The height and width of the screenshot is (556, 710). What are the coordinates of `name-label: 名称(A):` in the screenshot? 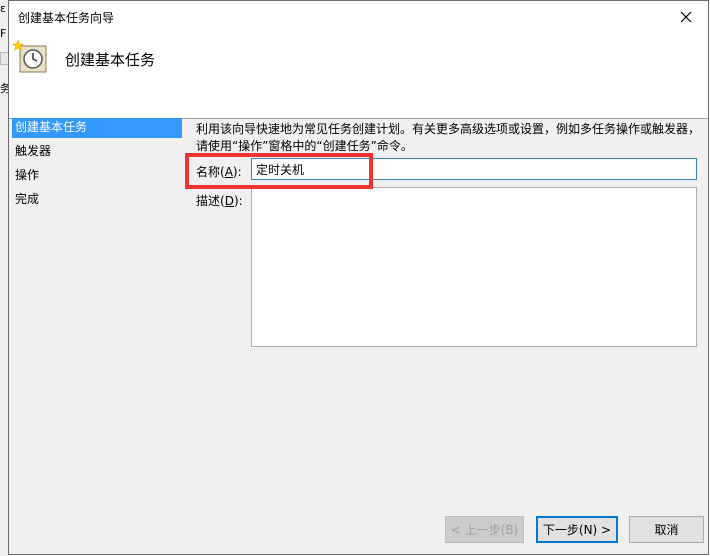 It's located at (219, 172).